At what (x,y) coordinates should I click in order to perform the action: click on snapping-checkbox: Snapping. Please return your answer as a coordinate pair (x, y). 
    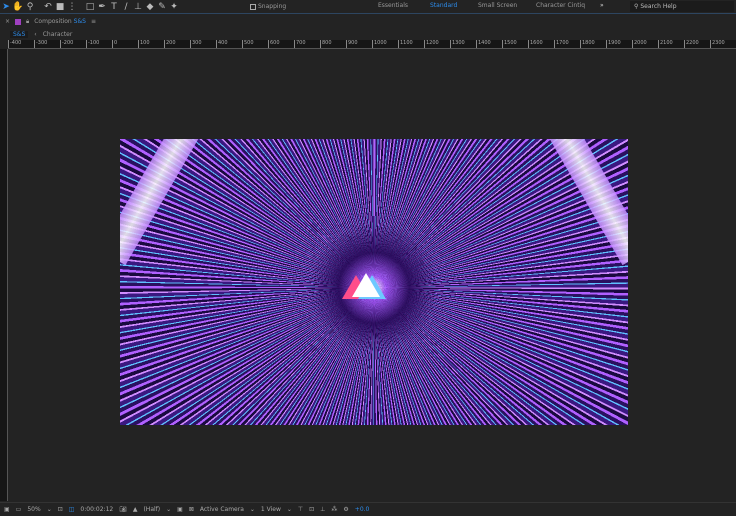
    Looking at the image, I should click on (268, 6).